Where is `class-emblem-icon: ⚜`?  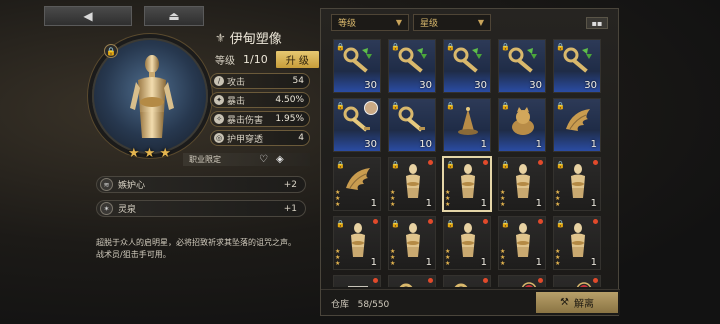 class-emblem-icon: ⚜ is located at coordinates (220, 37).